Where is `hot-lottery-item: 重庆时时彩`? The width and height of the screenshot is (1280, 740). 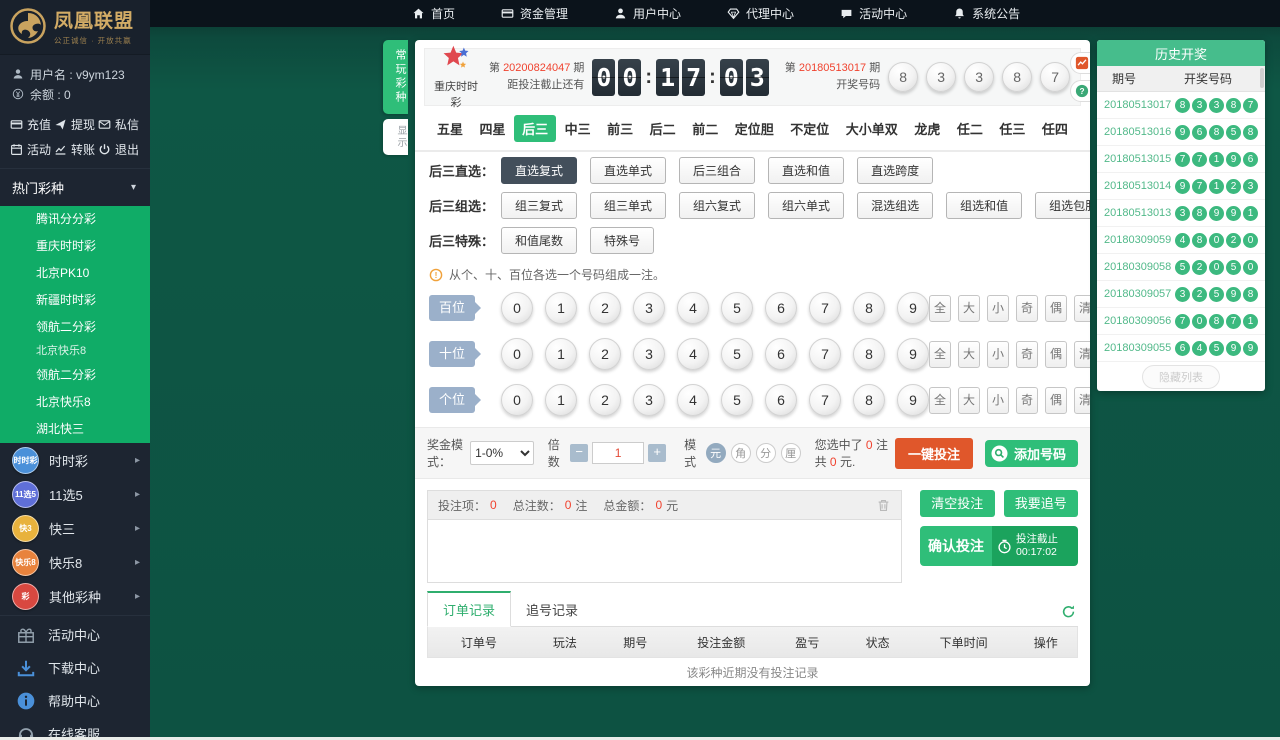
hot-lottery-item: 重庆时时彩 is located at coordinates (75, 246).